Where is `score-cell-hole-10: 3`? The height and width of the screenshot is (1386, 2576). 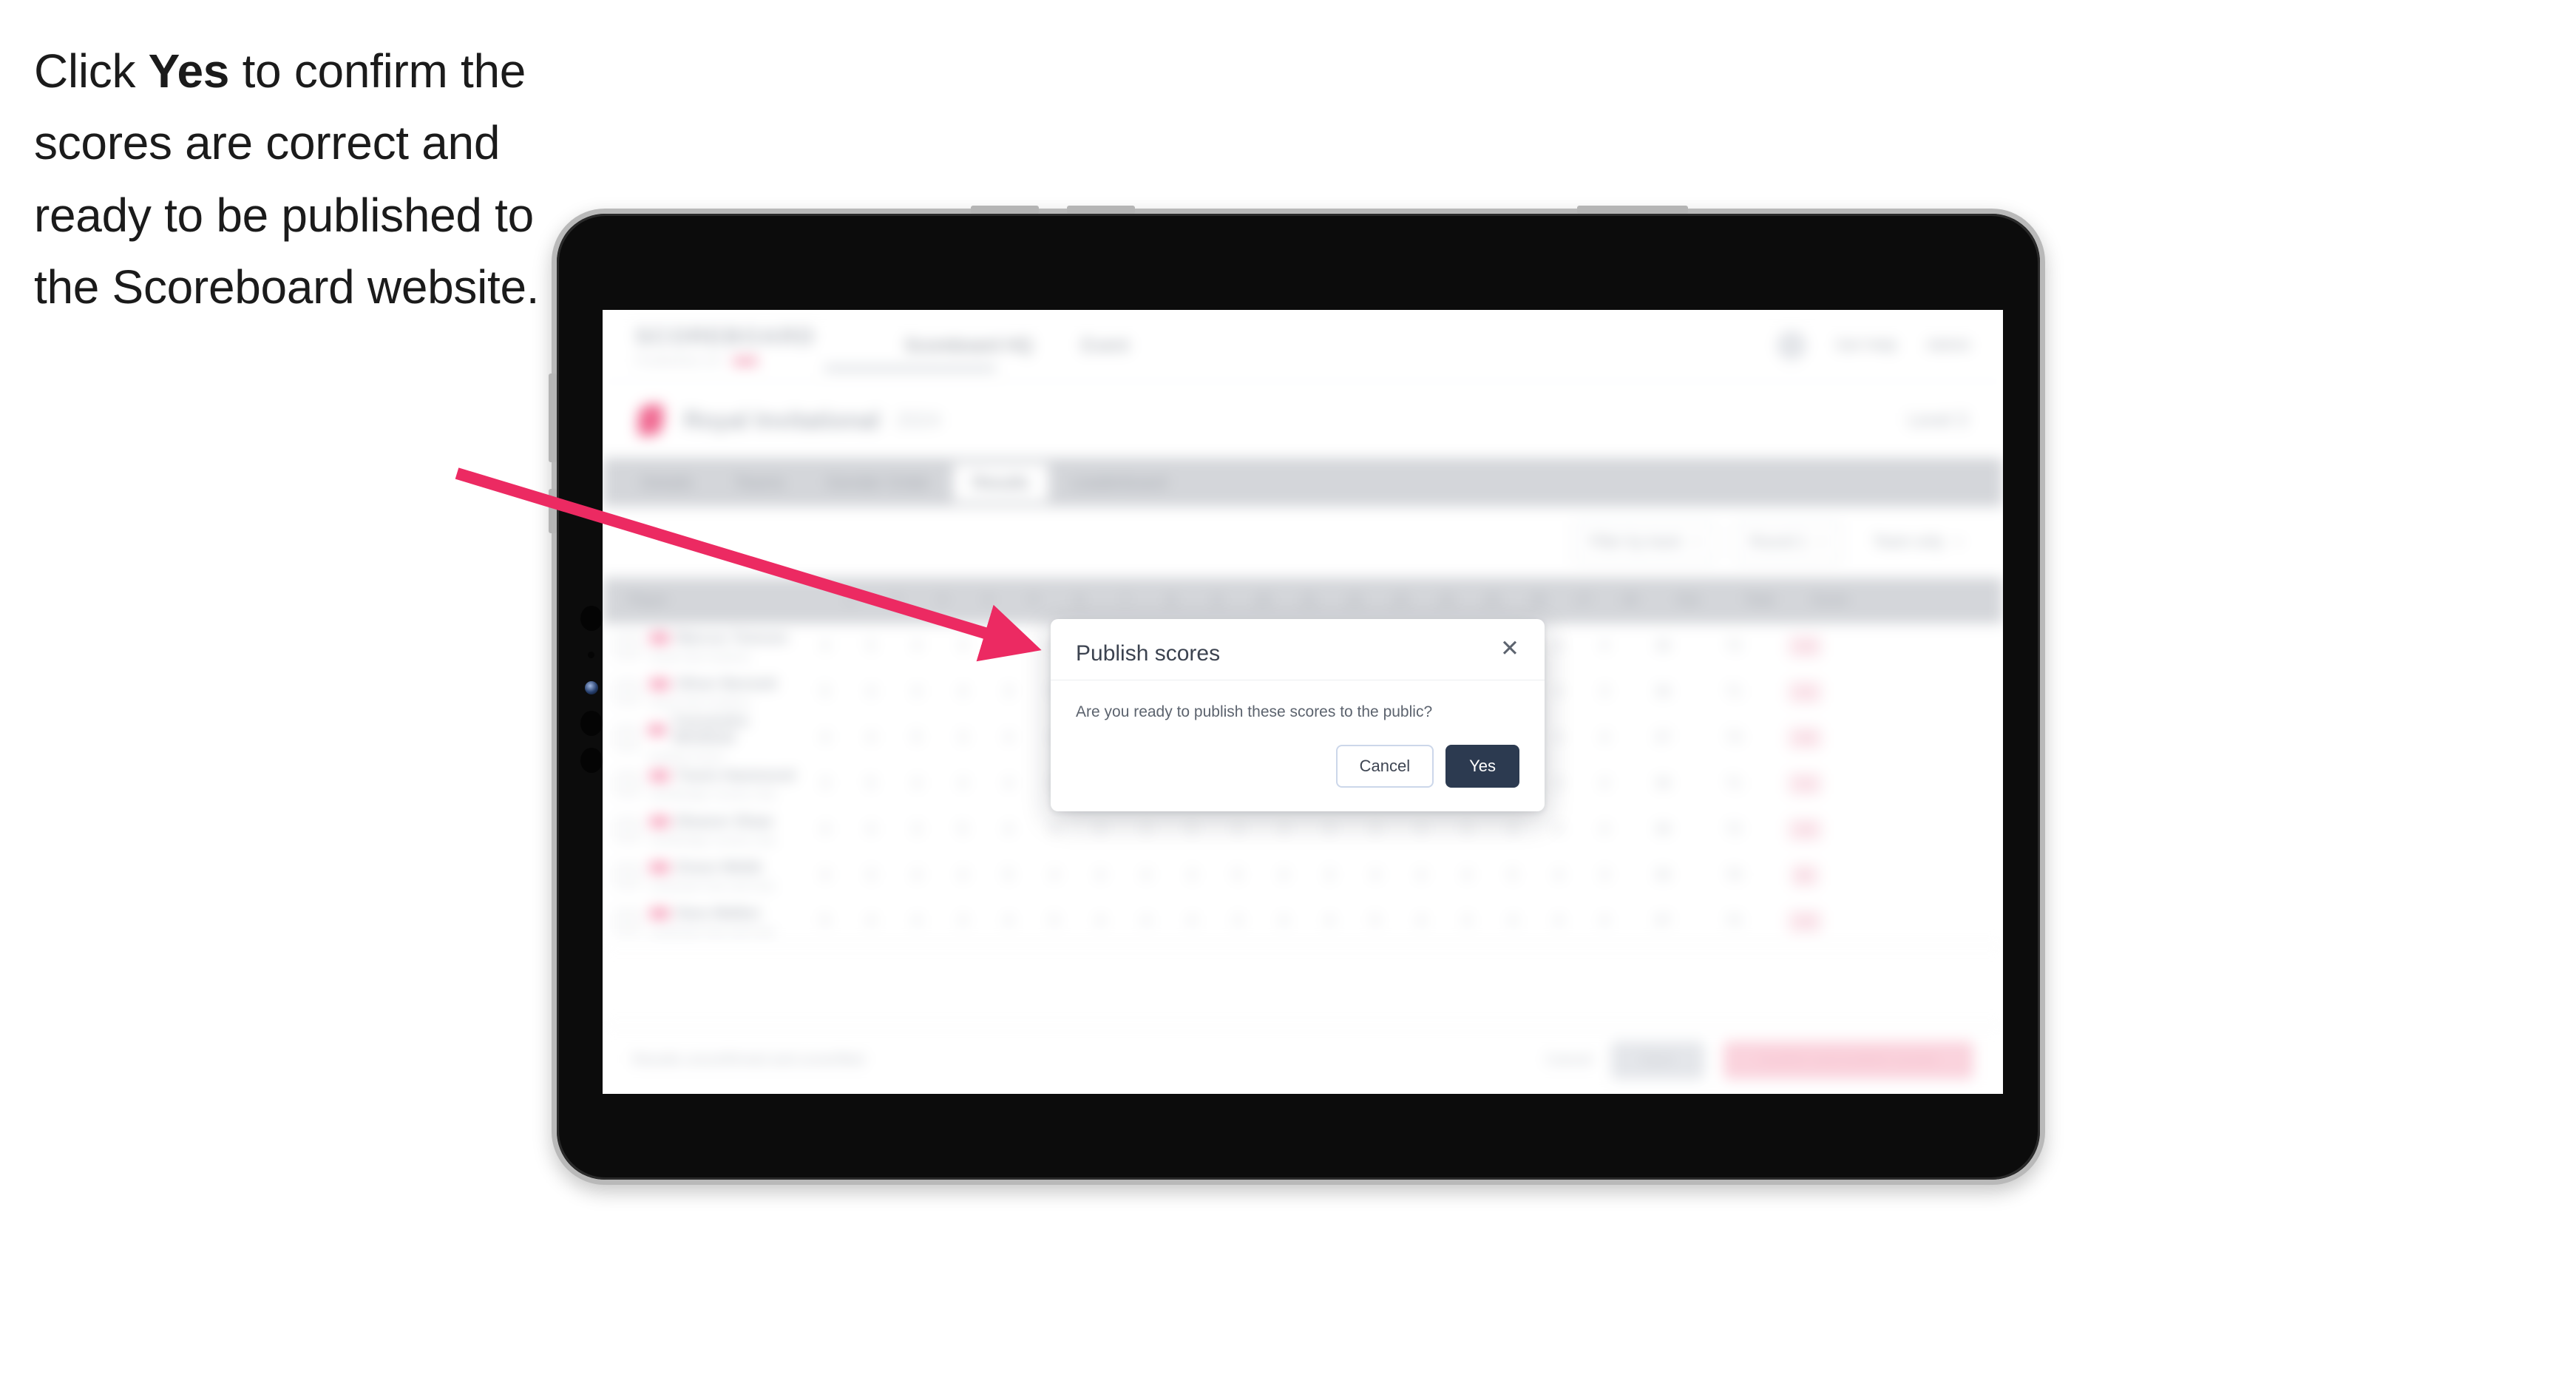 score-cell-hole-10: 3 is located at coordinates (1238, 921).